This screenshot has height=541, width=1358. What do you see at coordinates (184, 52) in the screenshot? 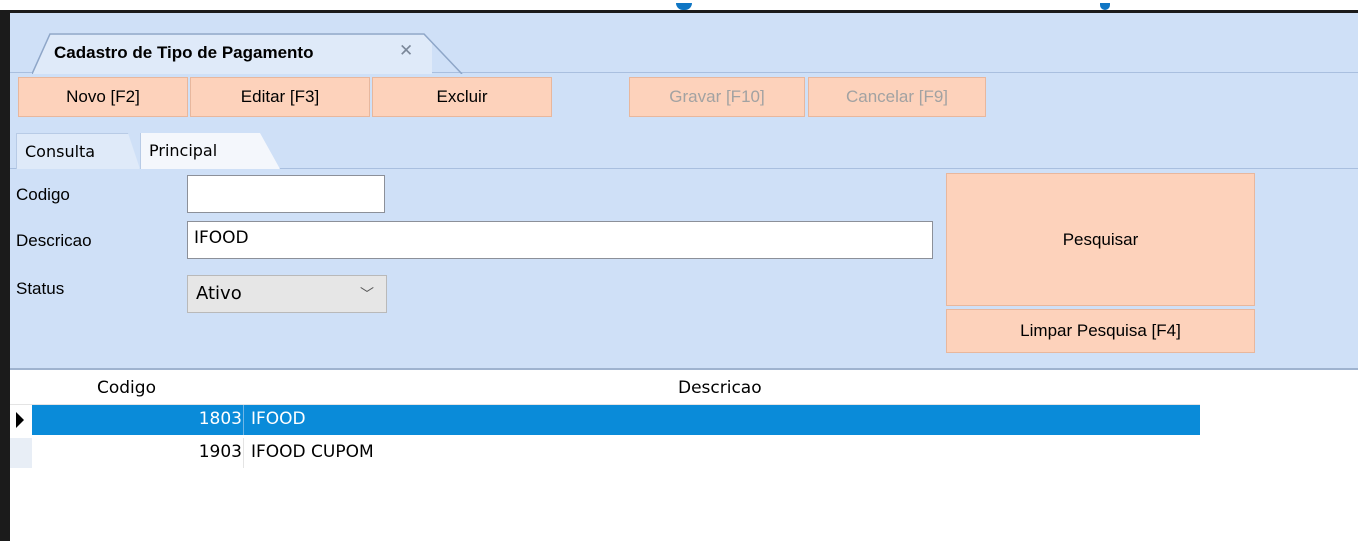
I see `document-tab-title: Cadastro de Tipo de Pagamento` at bounding box center [184, 52].